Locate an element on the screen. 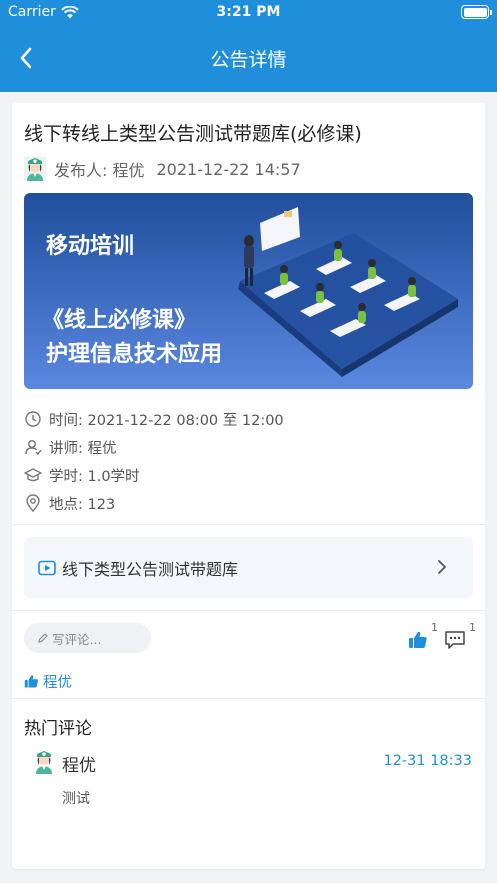  comment-author: 程优 is located at coordinates (79, 766).